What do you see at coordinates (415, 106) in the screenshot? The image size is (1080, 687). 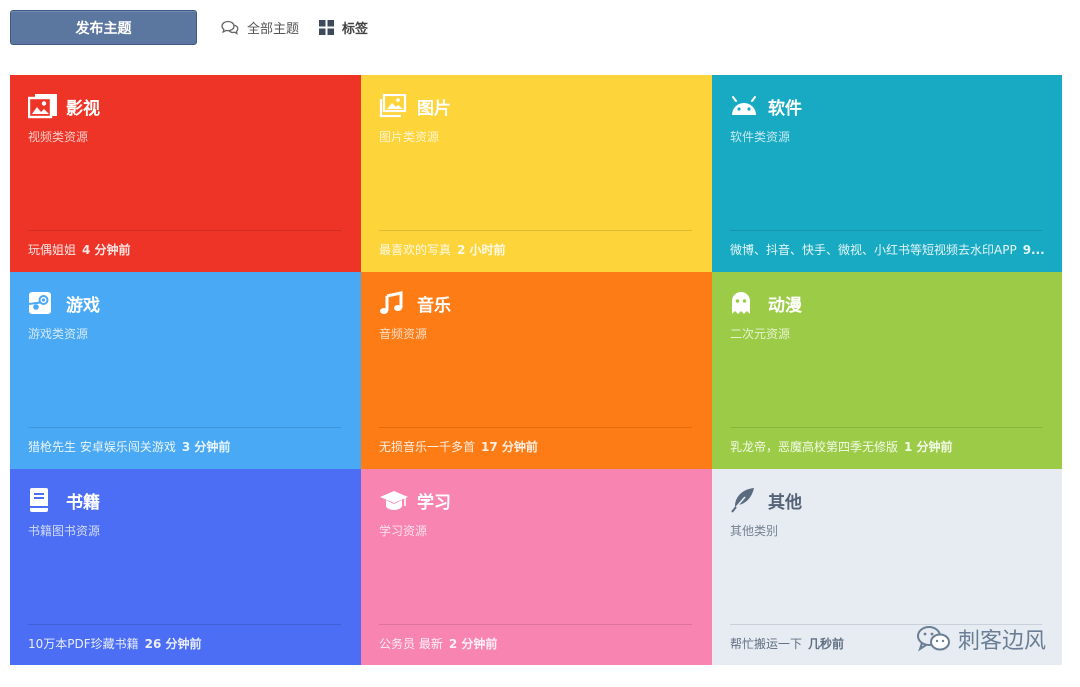 I see `tile-header: 图片` at bounding box center [415, 106].